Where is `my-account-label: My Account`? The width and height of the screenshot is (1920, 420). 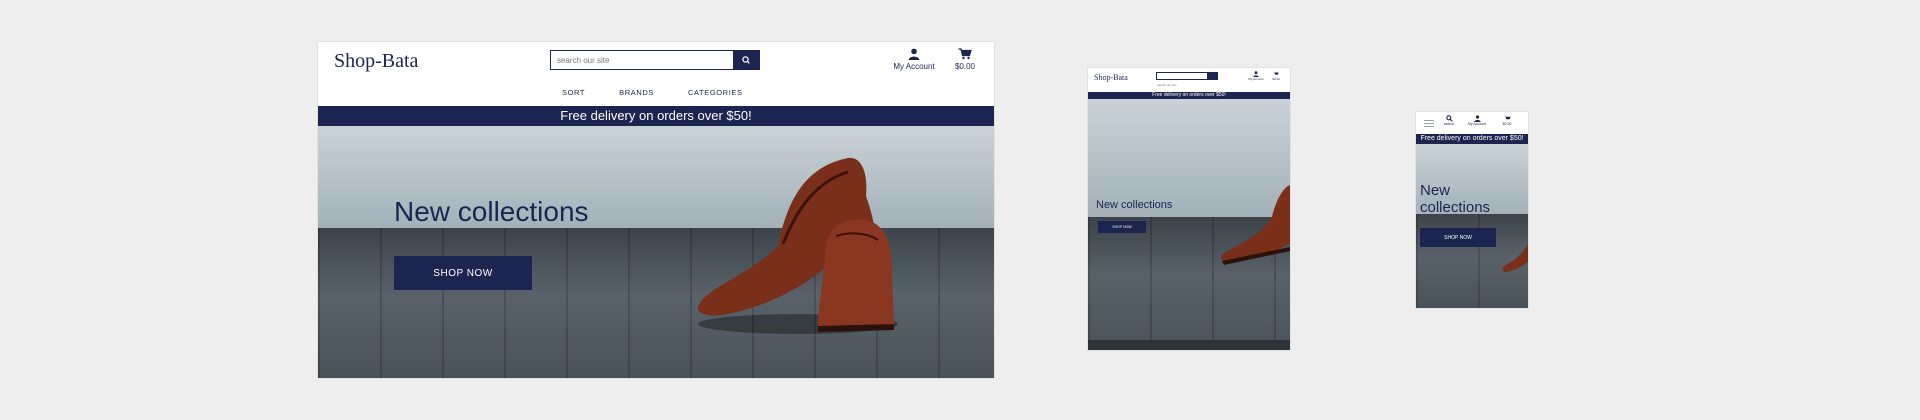
my-account-label: My Account is located at coordinates (914, 66).